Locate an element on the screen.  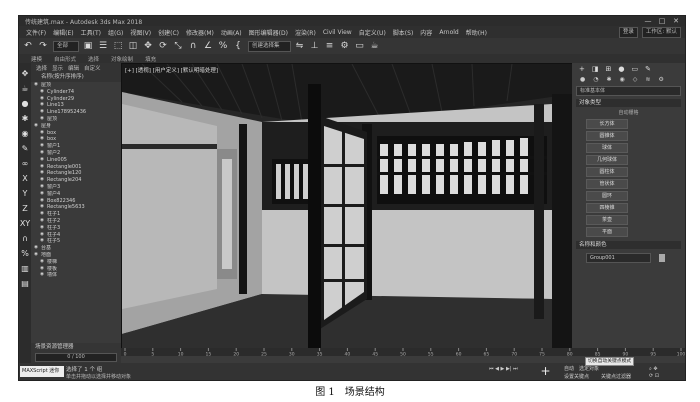
table-row: ◉ 屋顶 is located at coordinates (76, 85).